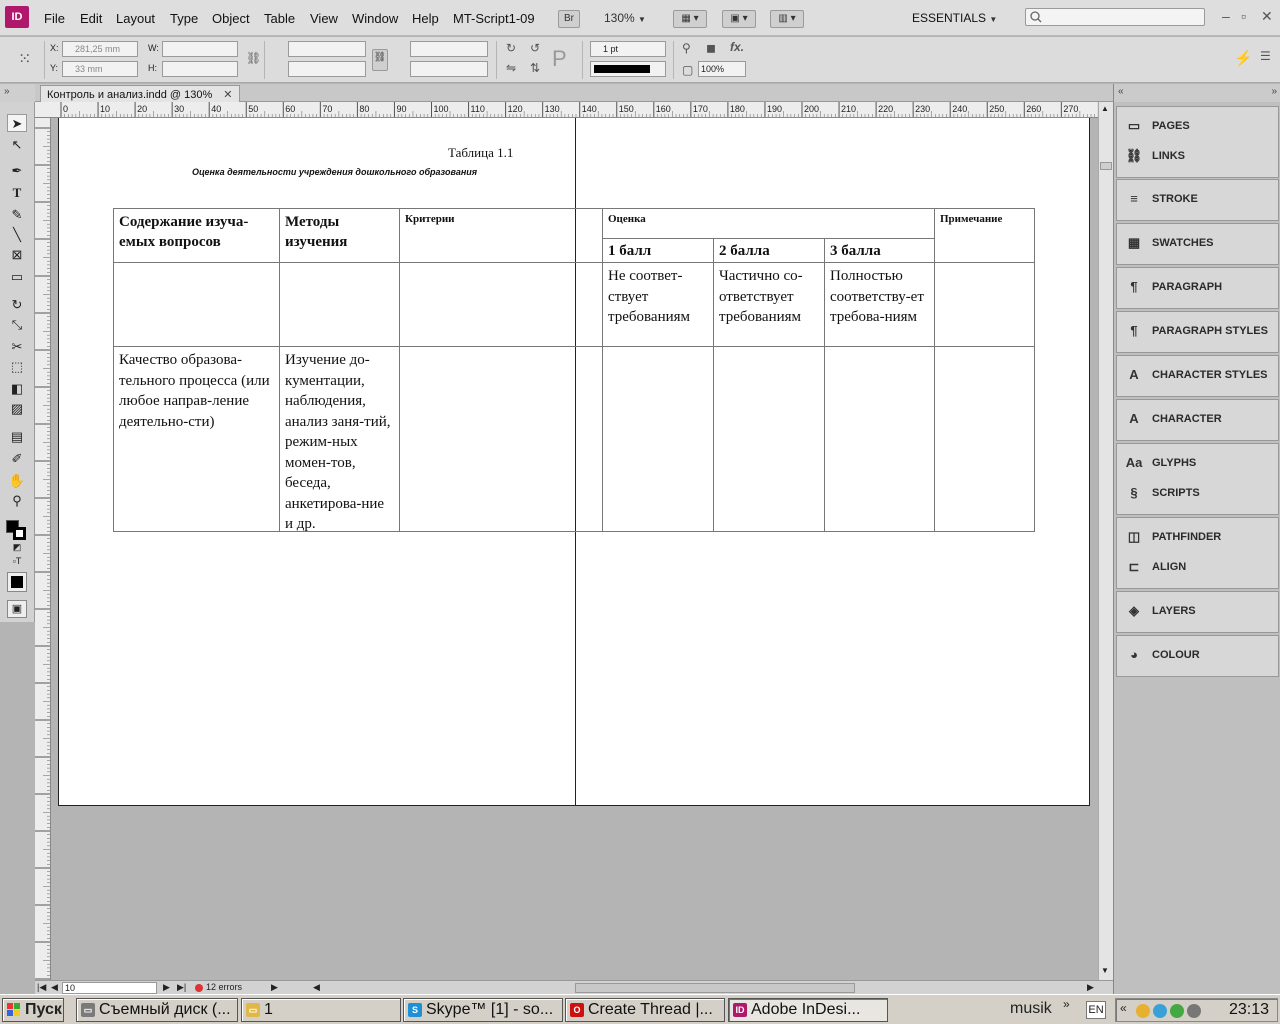  I want to click on gradient-tool-icon: ◧, so click(17, 389).